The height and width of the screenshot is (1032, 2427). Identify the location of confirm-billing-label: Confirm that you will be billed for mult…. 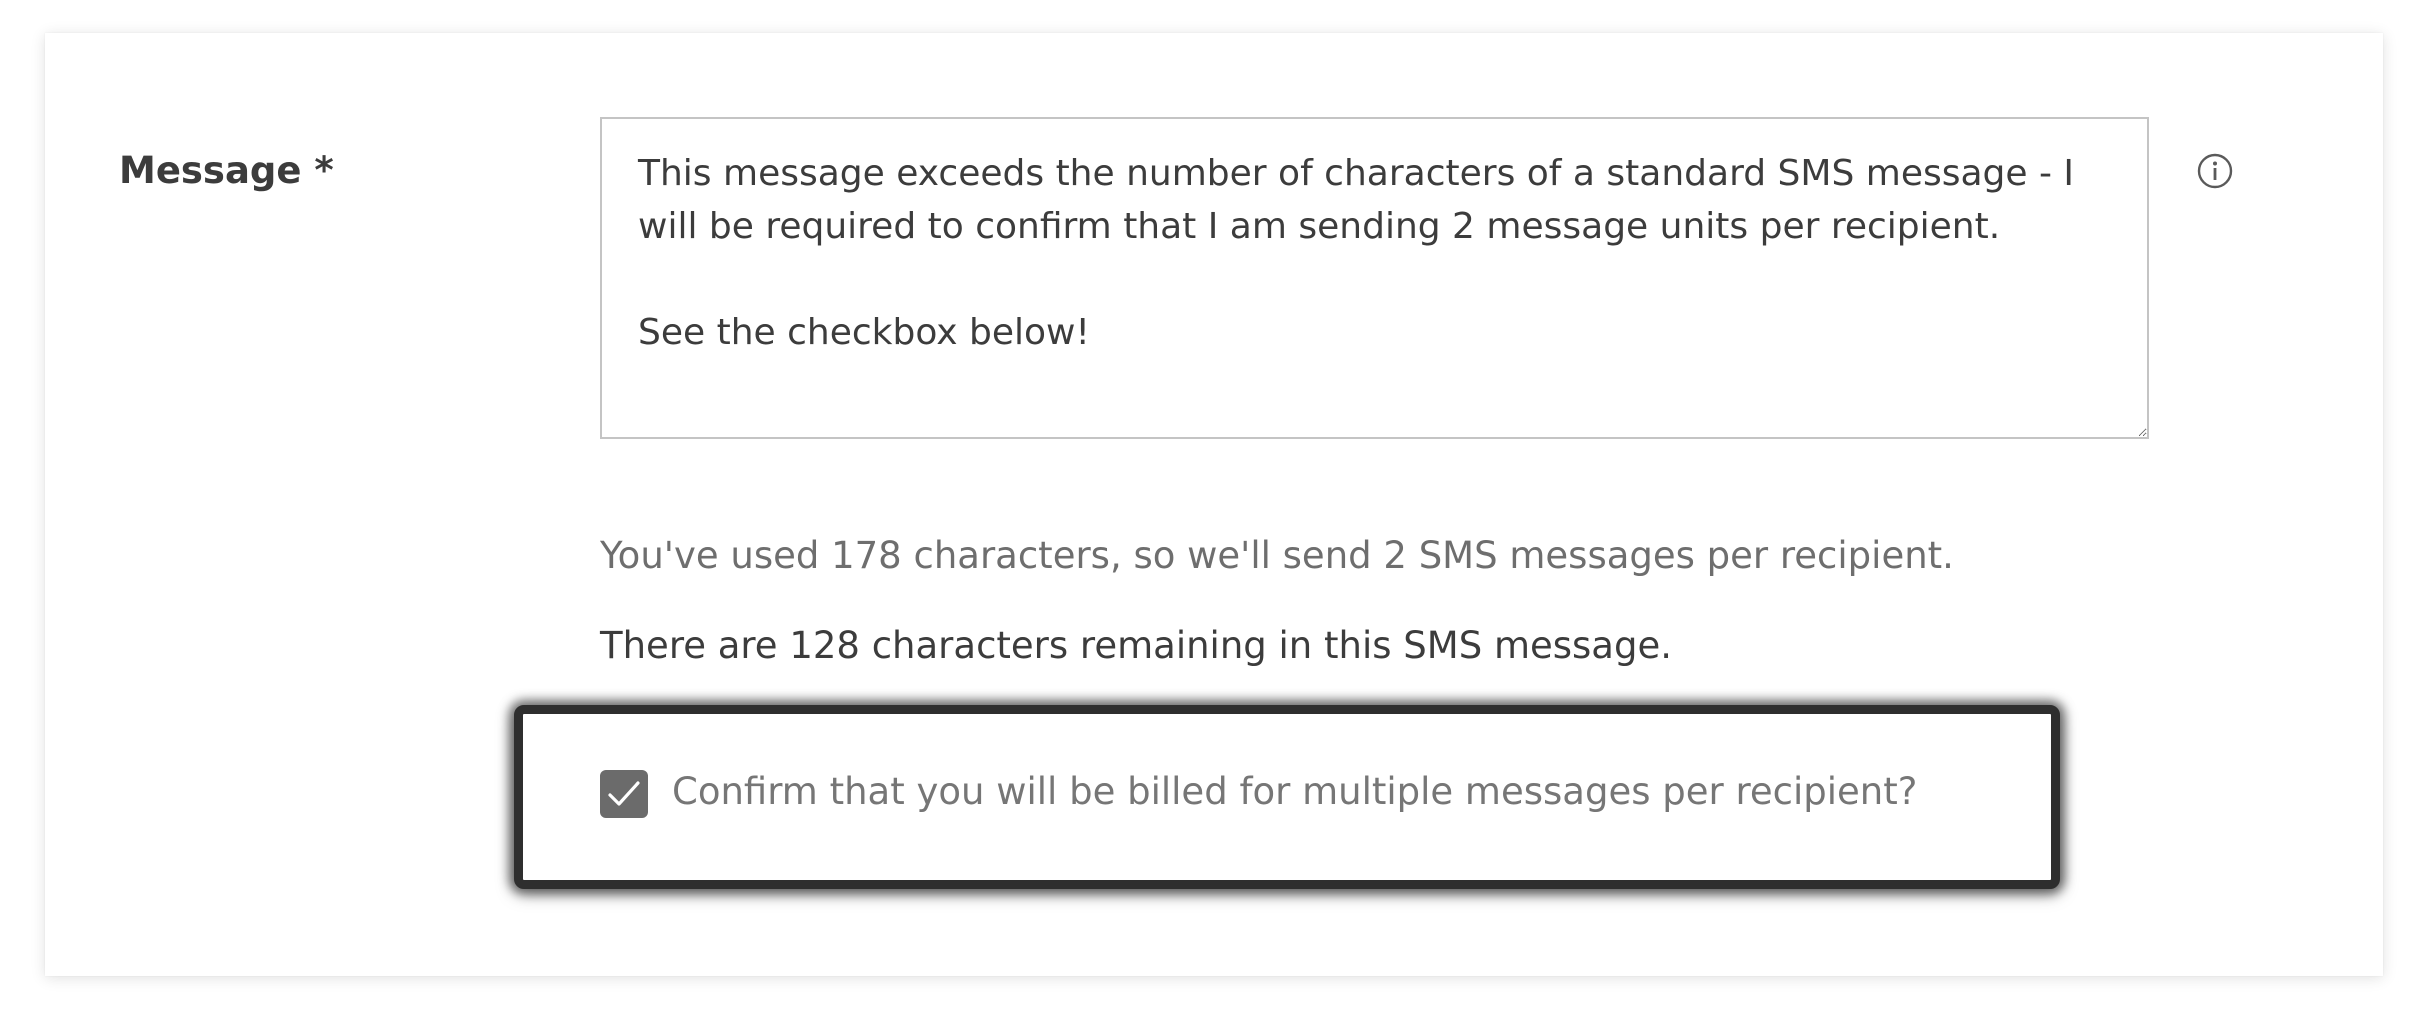
(1294, 792).